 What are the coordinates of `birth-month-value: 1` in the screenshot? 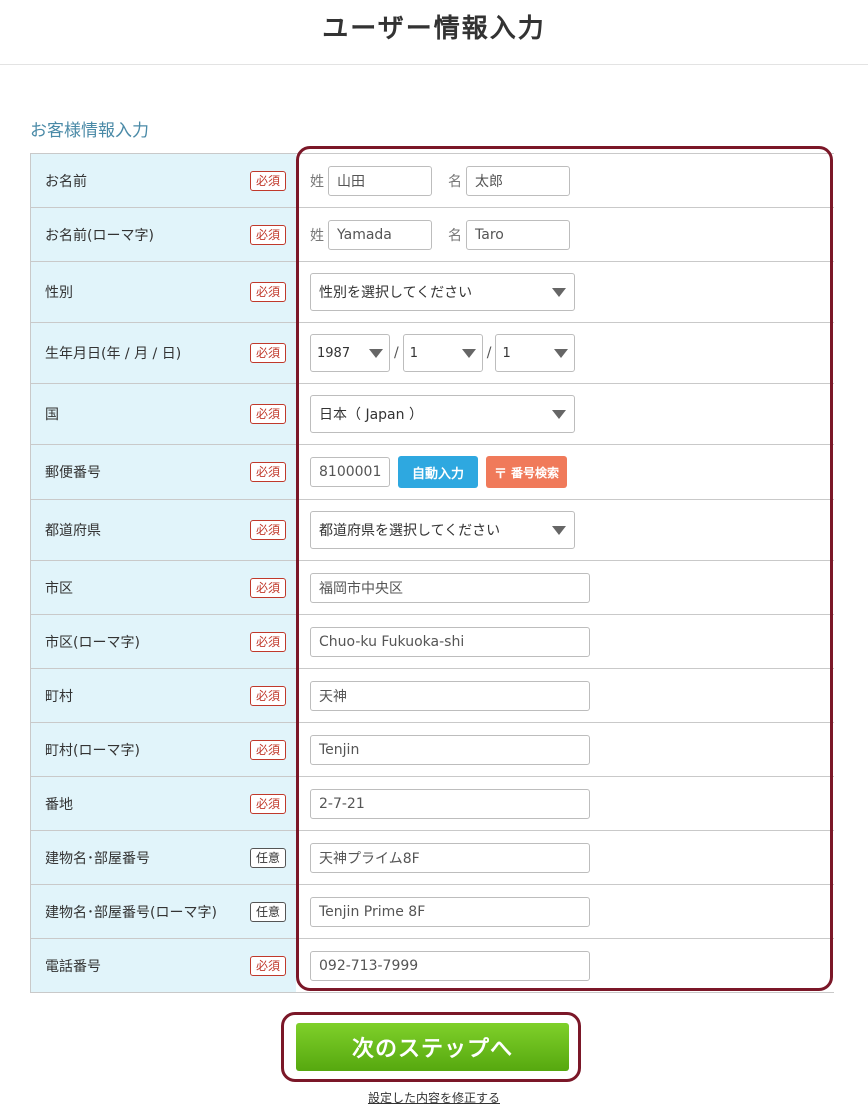 It's located at (413, 353).